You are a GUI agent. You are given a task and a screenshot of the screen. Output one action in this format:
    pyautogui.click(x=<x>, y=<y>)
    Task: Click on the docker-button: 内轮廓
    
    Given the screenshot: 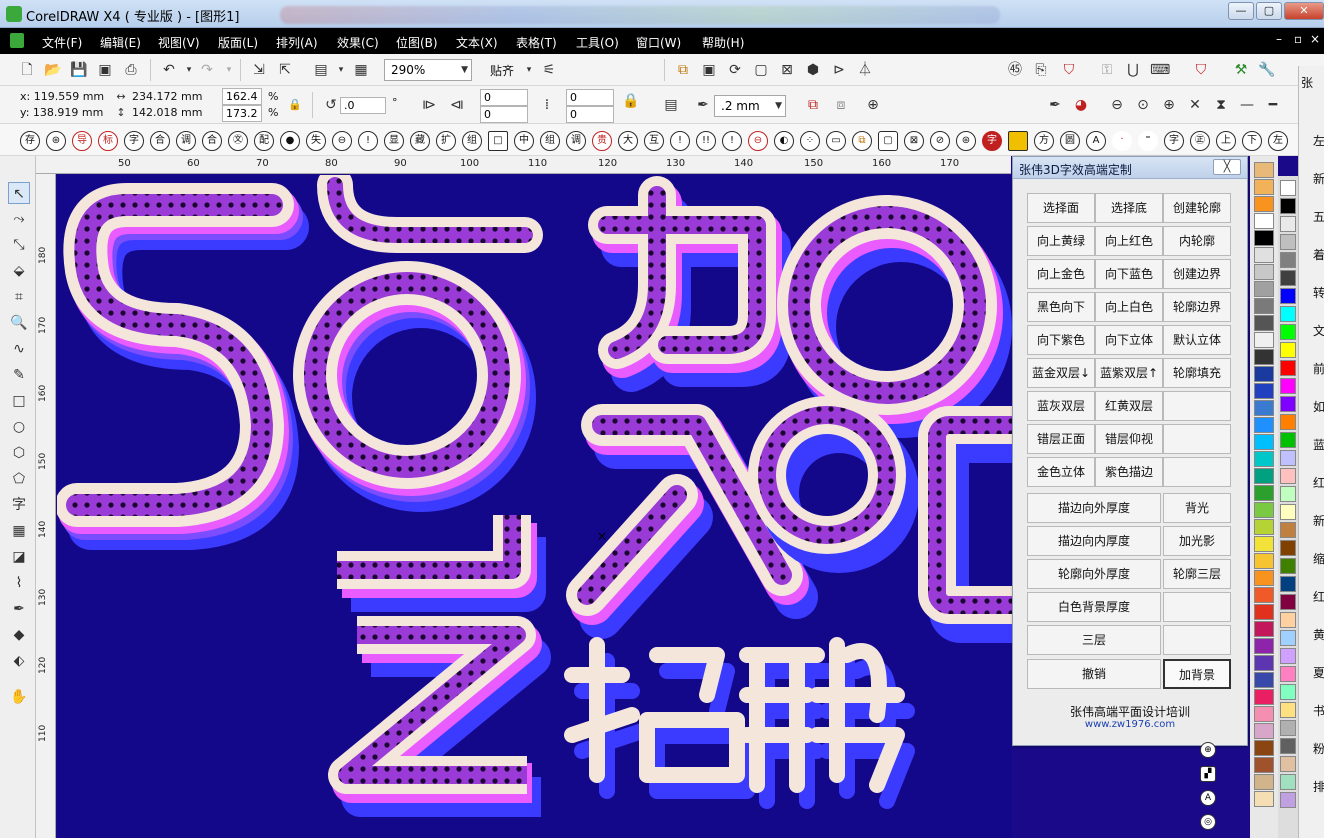 What is the action you would take?
    pyautogui.click(x=1197, y=241)
    